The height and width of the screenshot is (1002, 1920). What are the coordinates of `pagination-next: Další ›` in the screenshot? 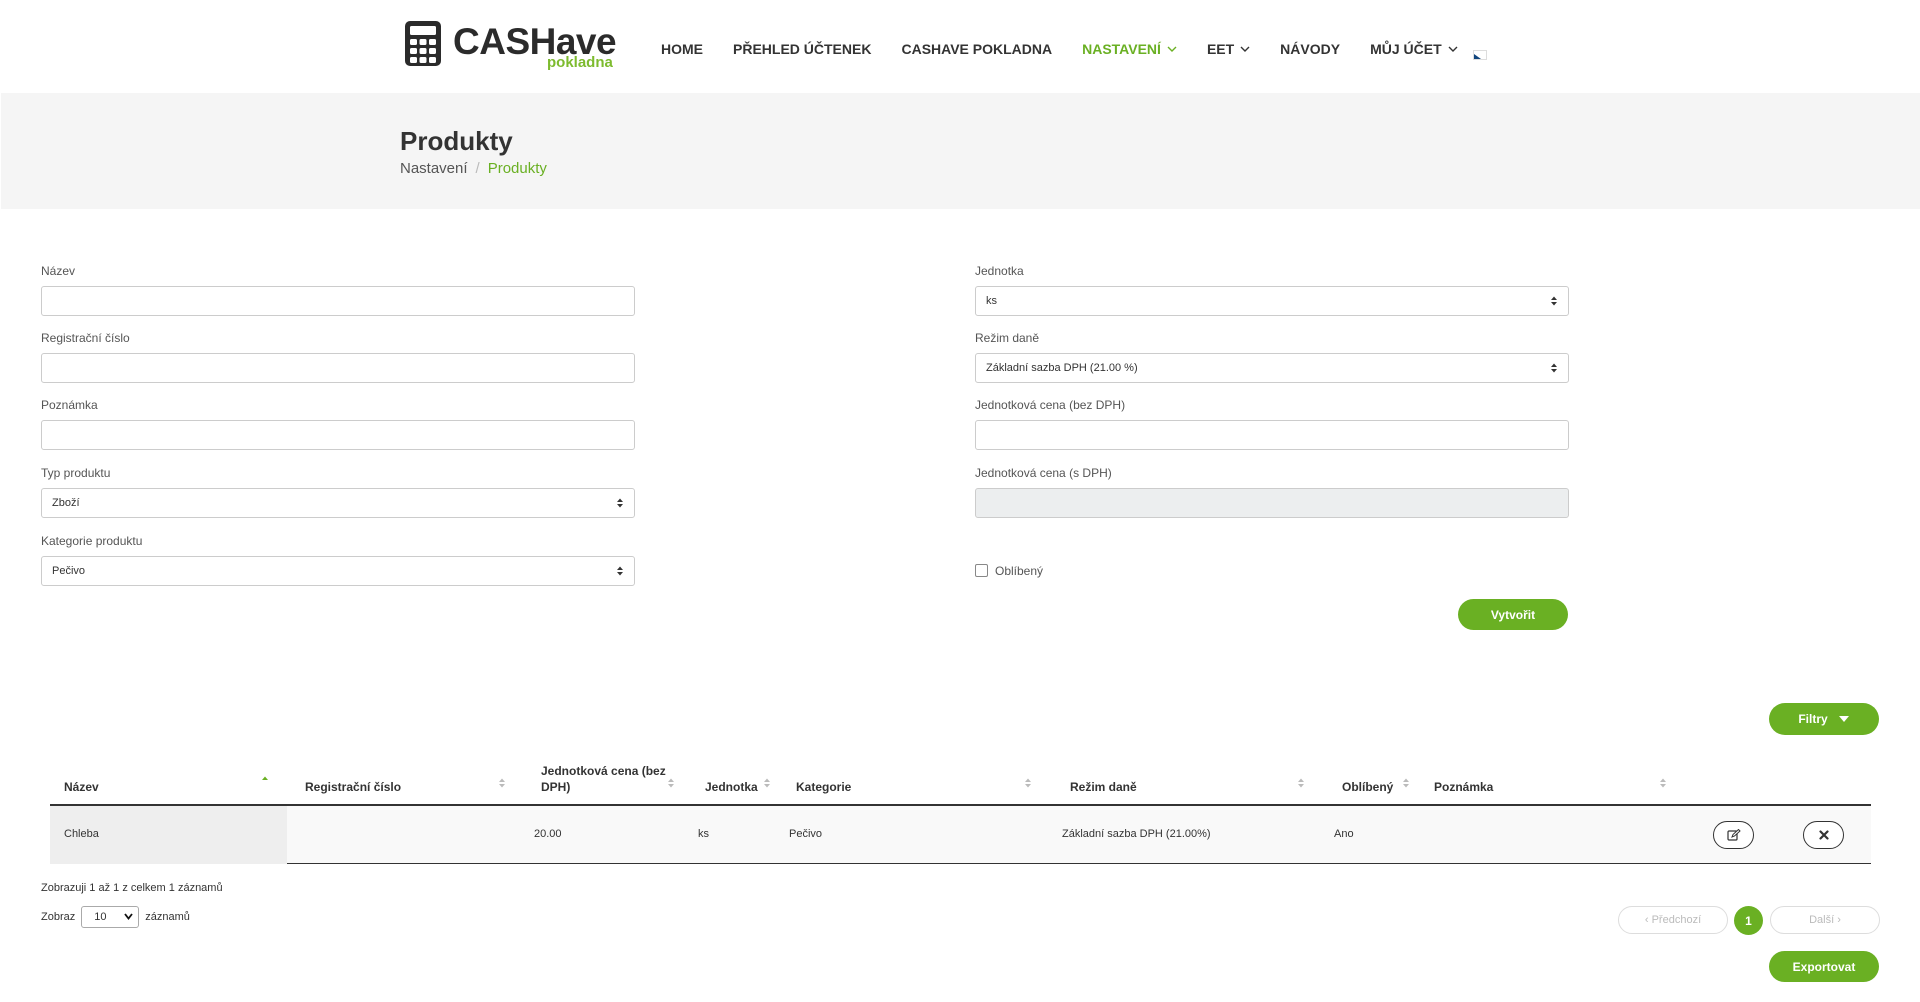 It's located at (1825, 920).